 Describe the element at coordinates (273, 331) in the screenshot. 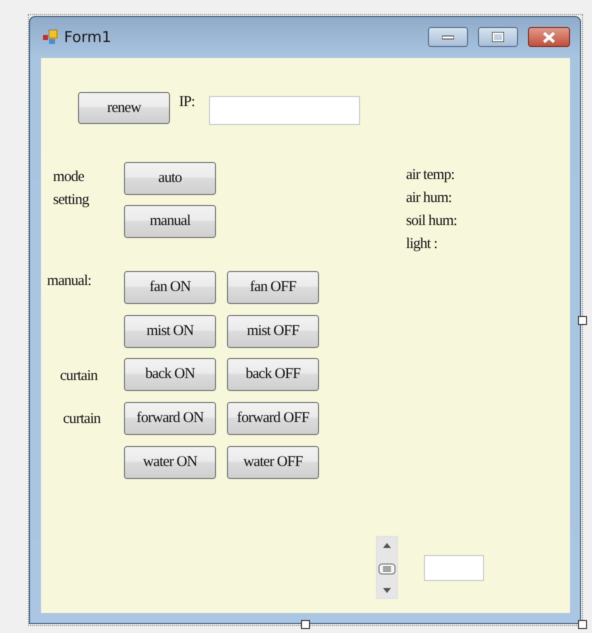

I see `command-button: mist OFF` at that location.